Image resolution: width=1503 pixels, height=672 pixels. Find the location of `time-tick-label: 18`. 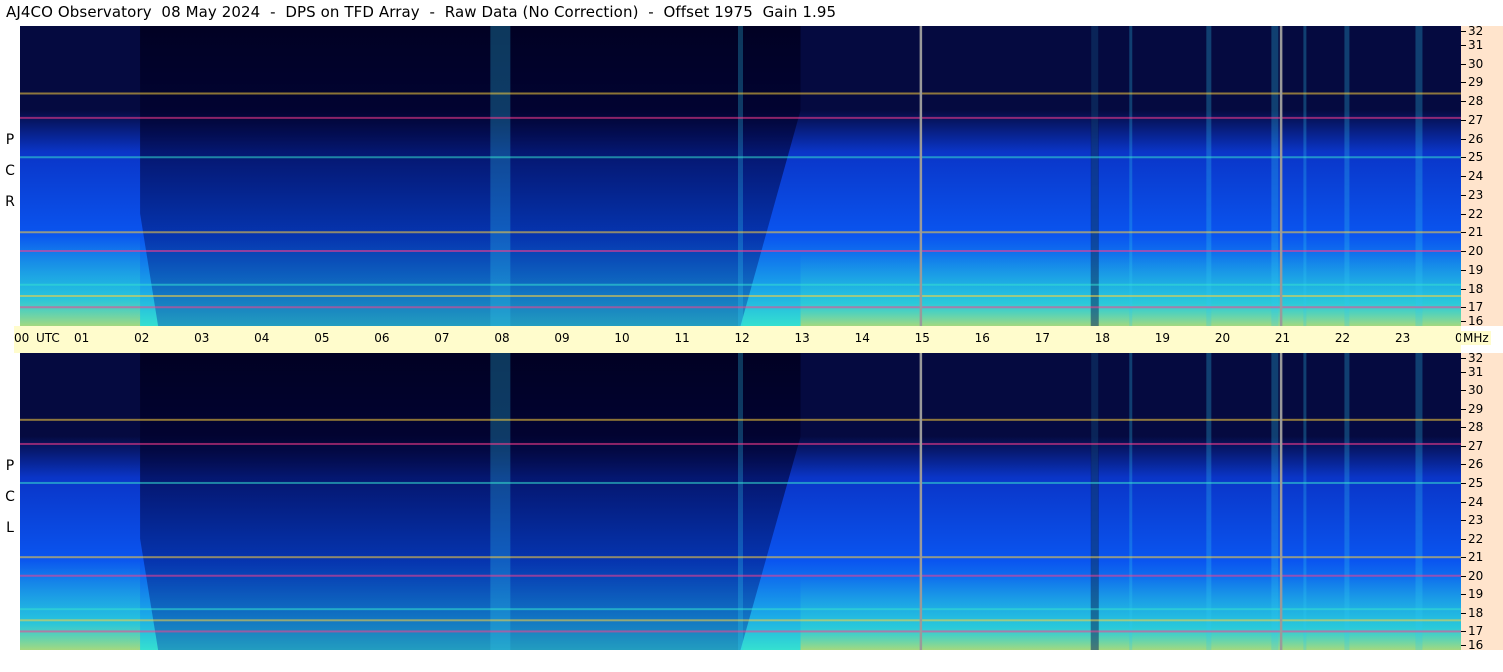

time-tick-label: 18 is located at coordinates (1102, 338).